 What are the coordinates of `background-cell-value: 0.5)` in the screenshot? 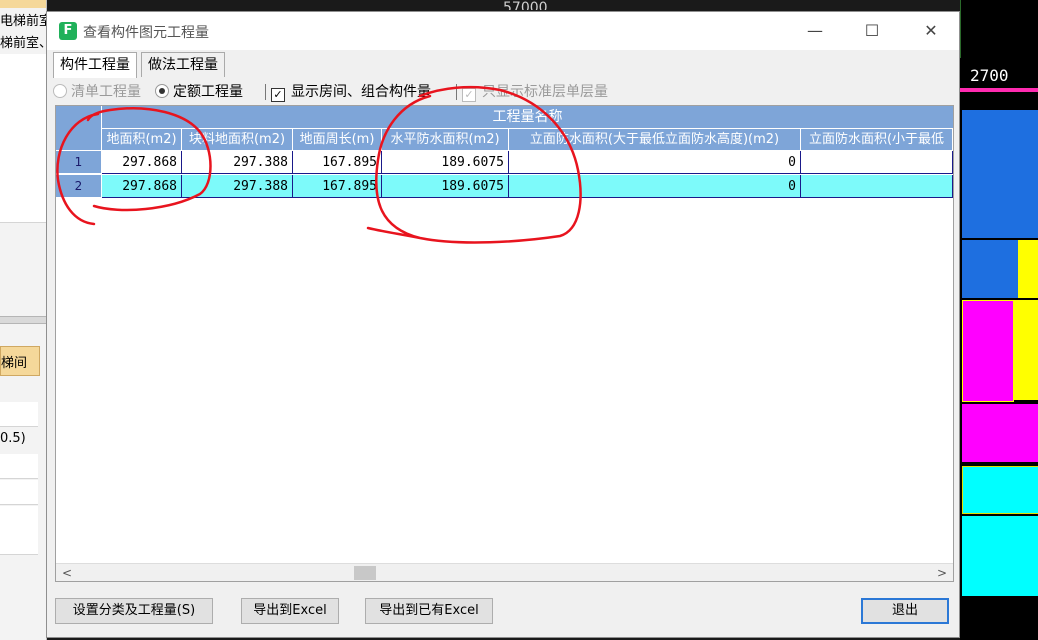 It's located at (13, 438).